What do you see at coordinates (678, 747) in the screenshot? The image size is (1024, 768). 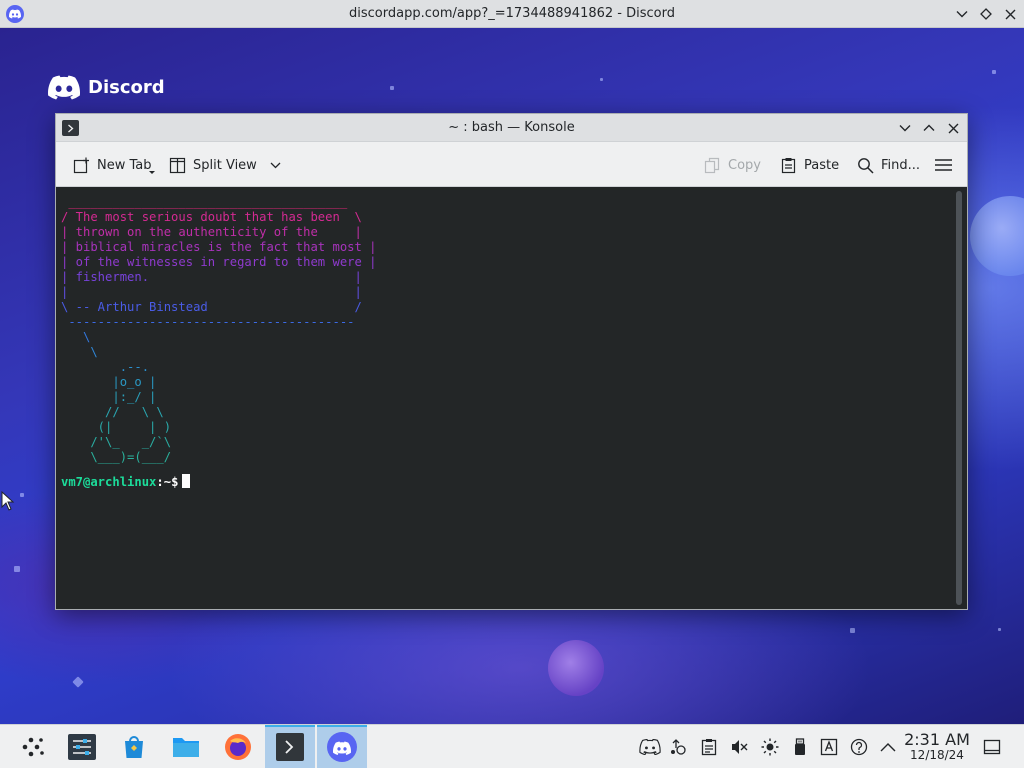 I see `tray-updates-icon` at bounding box center [678, 747].